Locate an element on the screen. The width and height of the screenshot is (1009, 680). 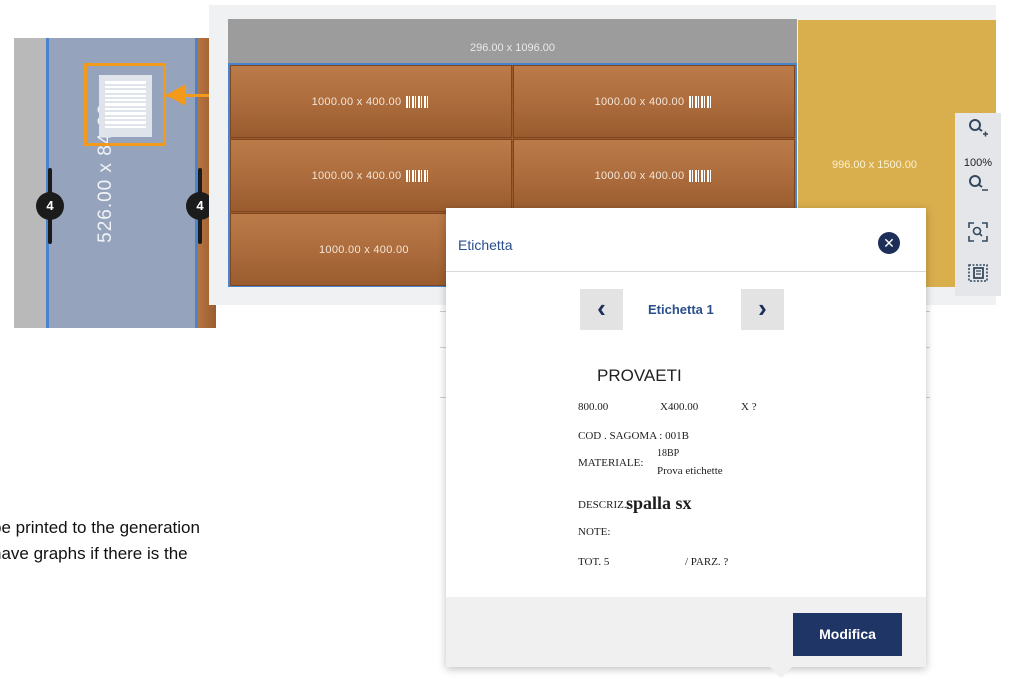
chevron-right-icon: › is located at coordinates (762, 308).